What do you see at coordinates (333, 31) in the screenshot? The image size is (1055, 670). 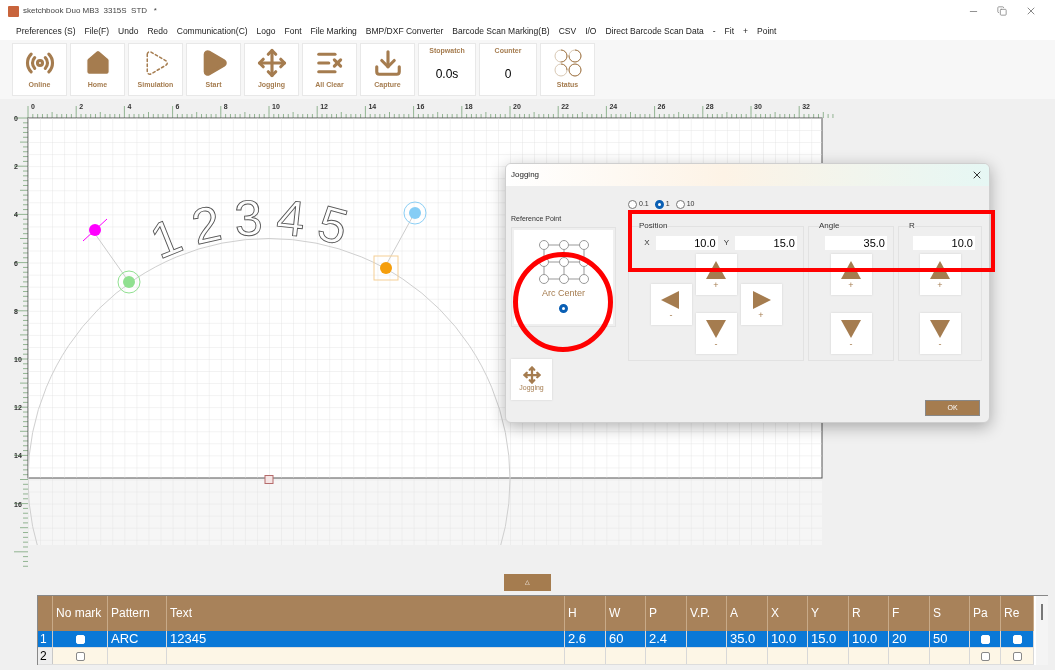 I see `menu-item: File Marking` at bounding box center [333, 31].